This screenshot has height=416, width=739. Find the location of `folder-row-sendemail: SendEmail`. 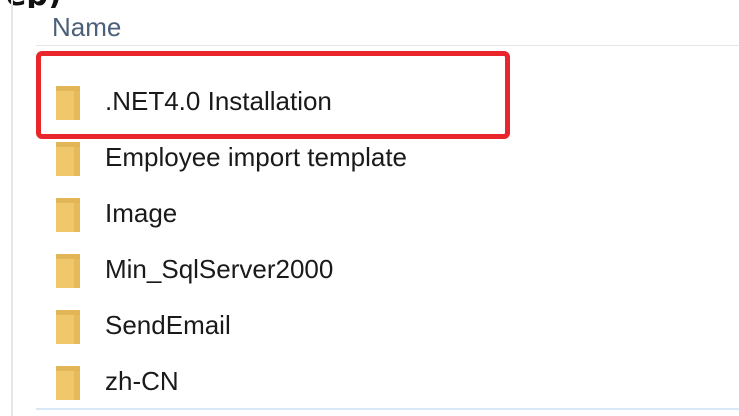

folder-row-sendemail: SendEmail is located at coordinates (376, 328).